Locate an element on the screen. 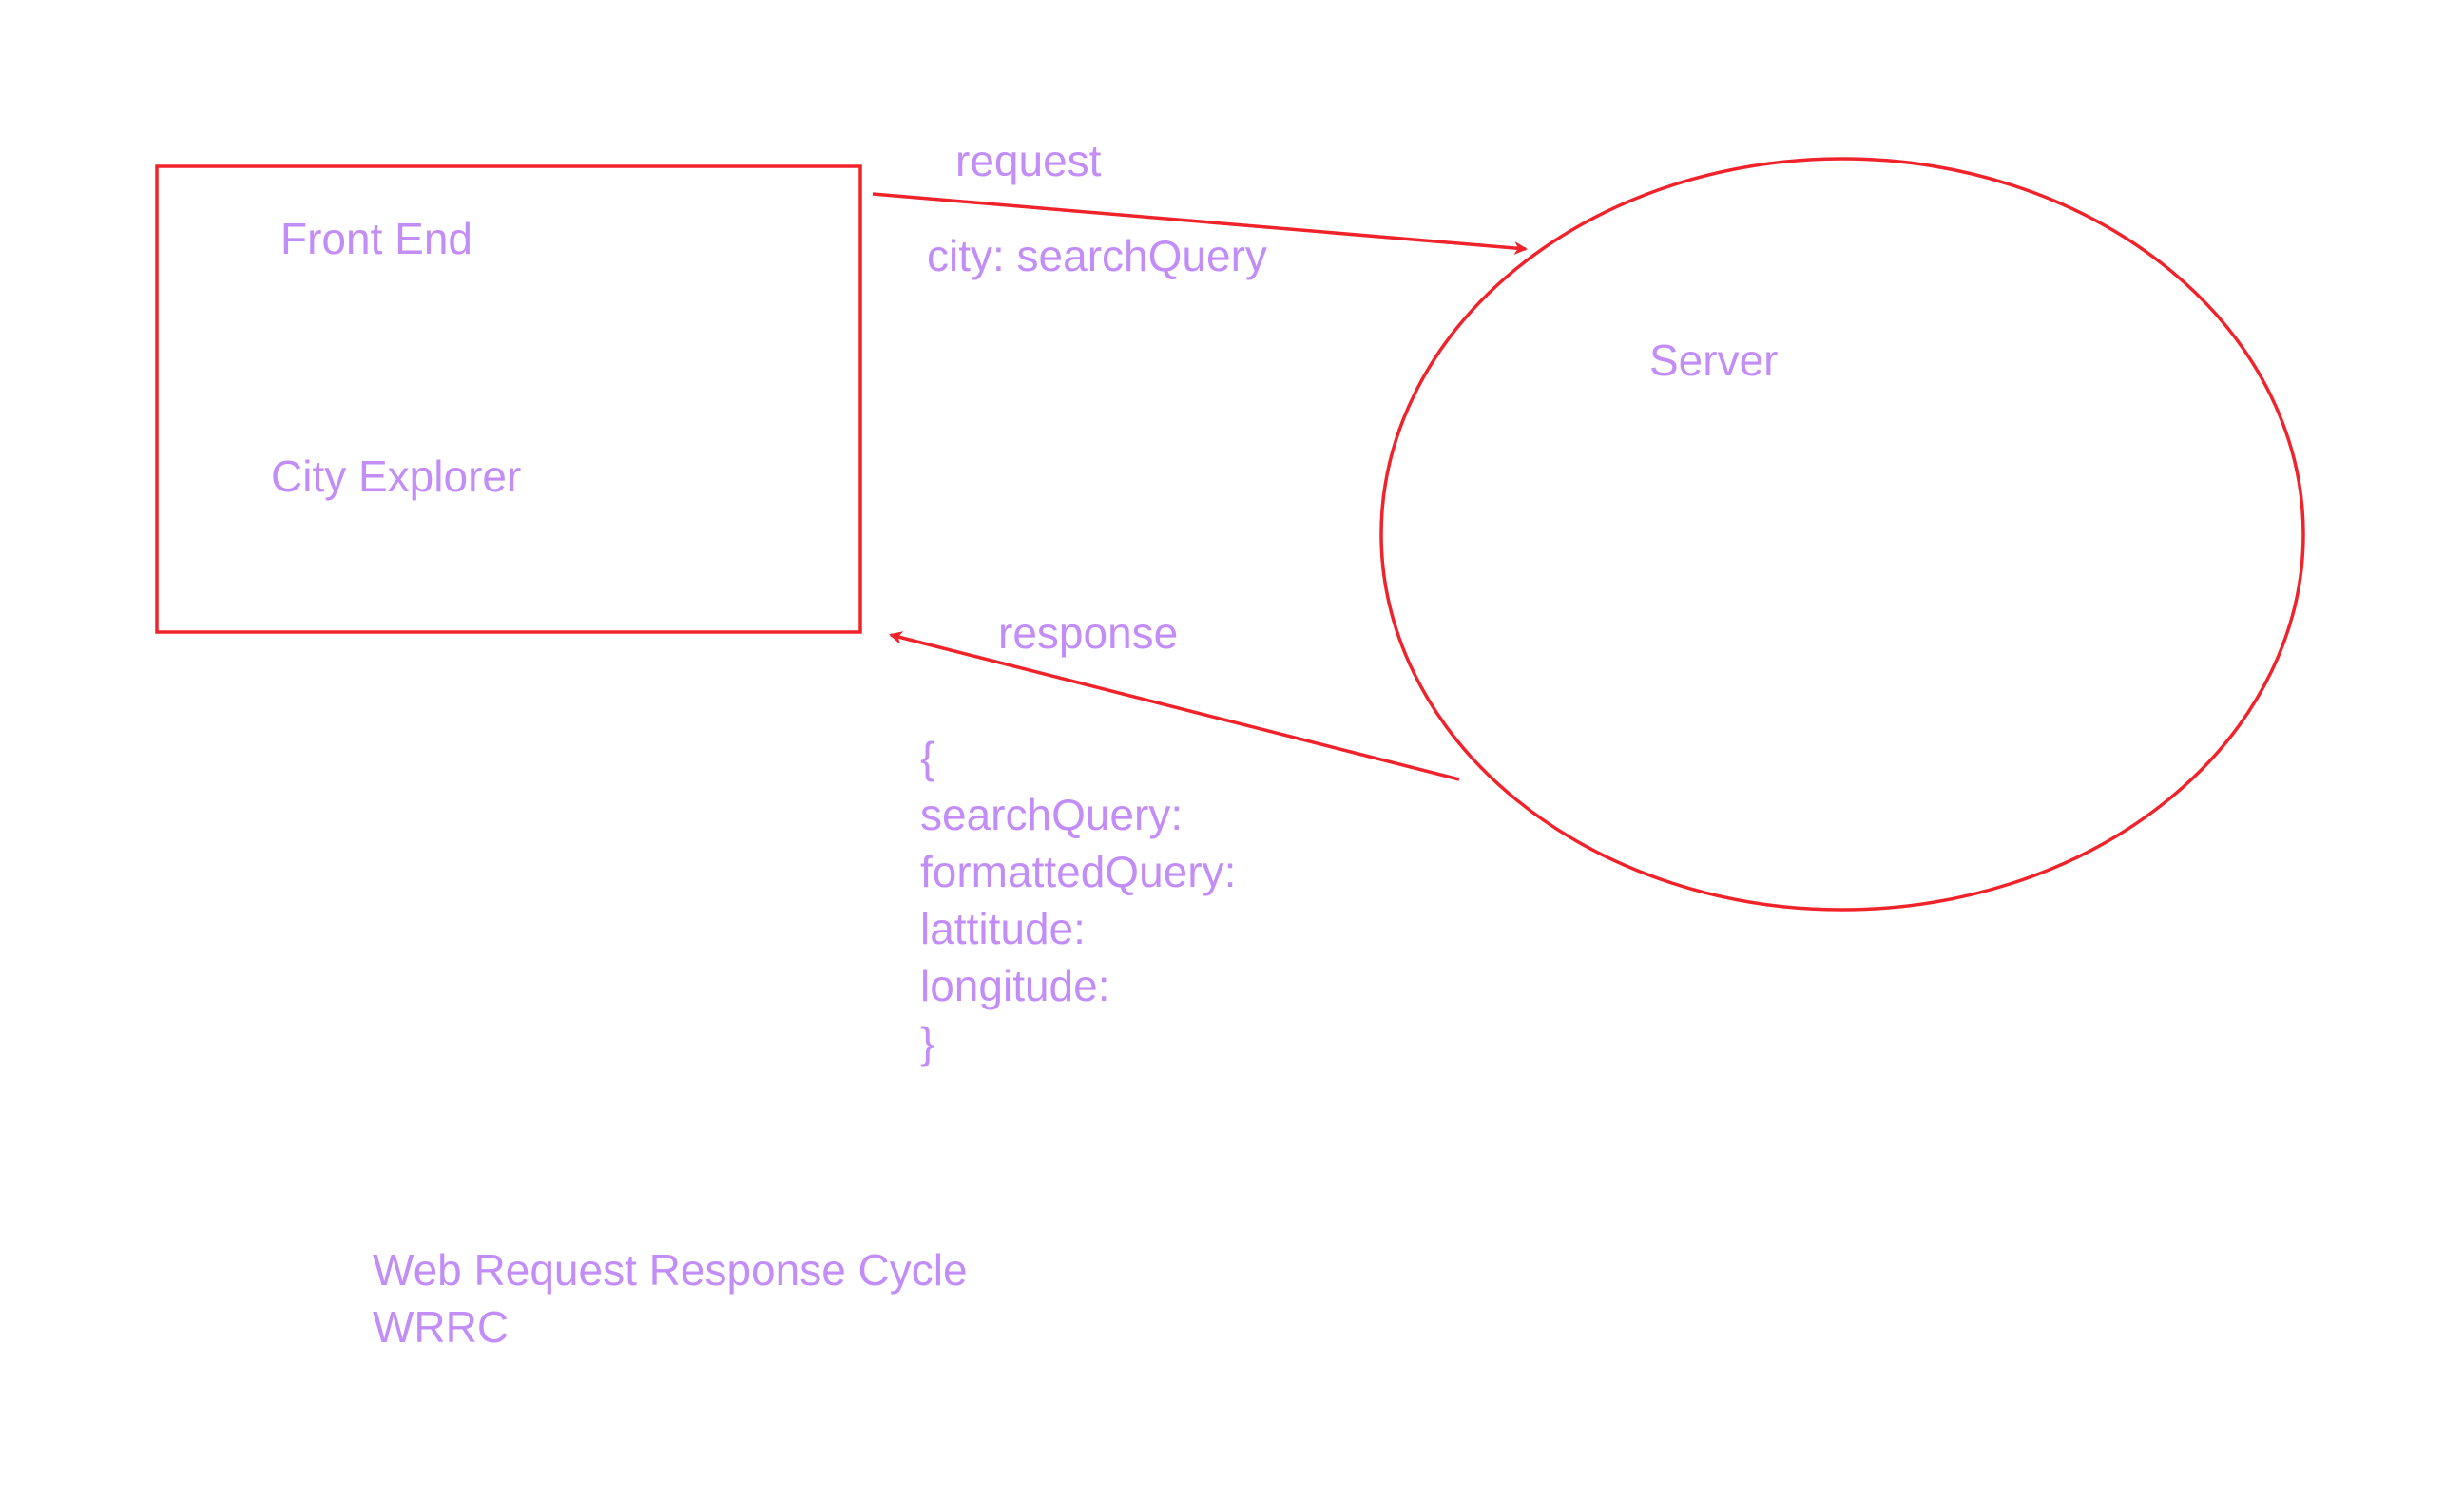 This screenshot has height=1498, width=2464. response-label: response is located at coordinates (1088, 633).